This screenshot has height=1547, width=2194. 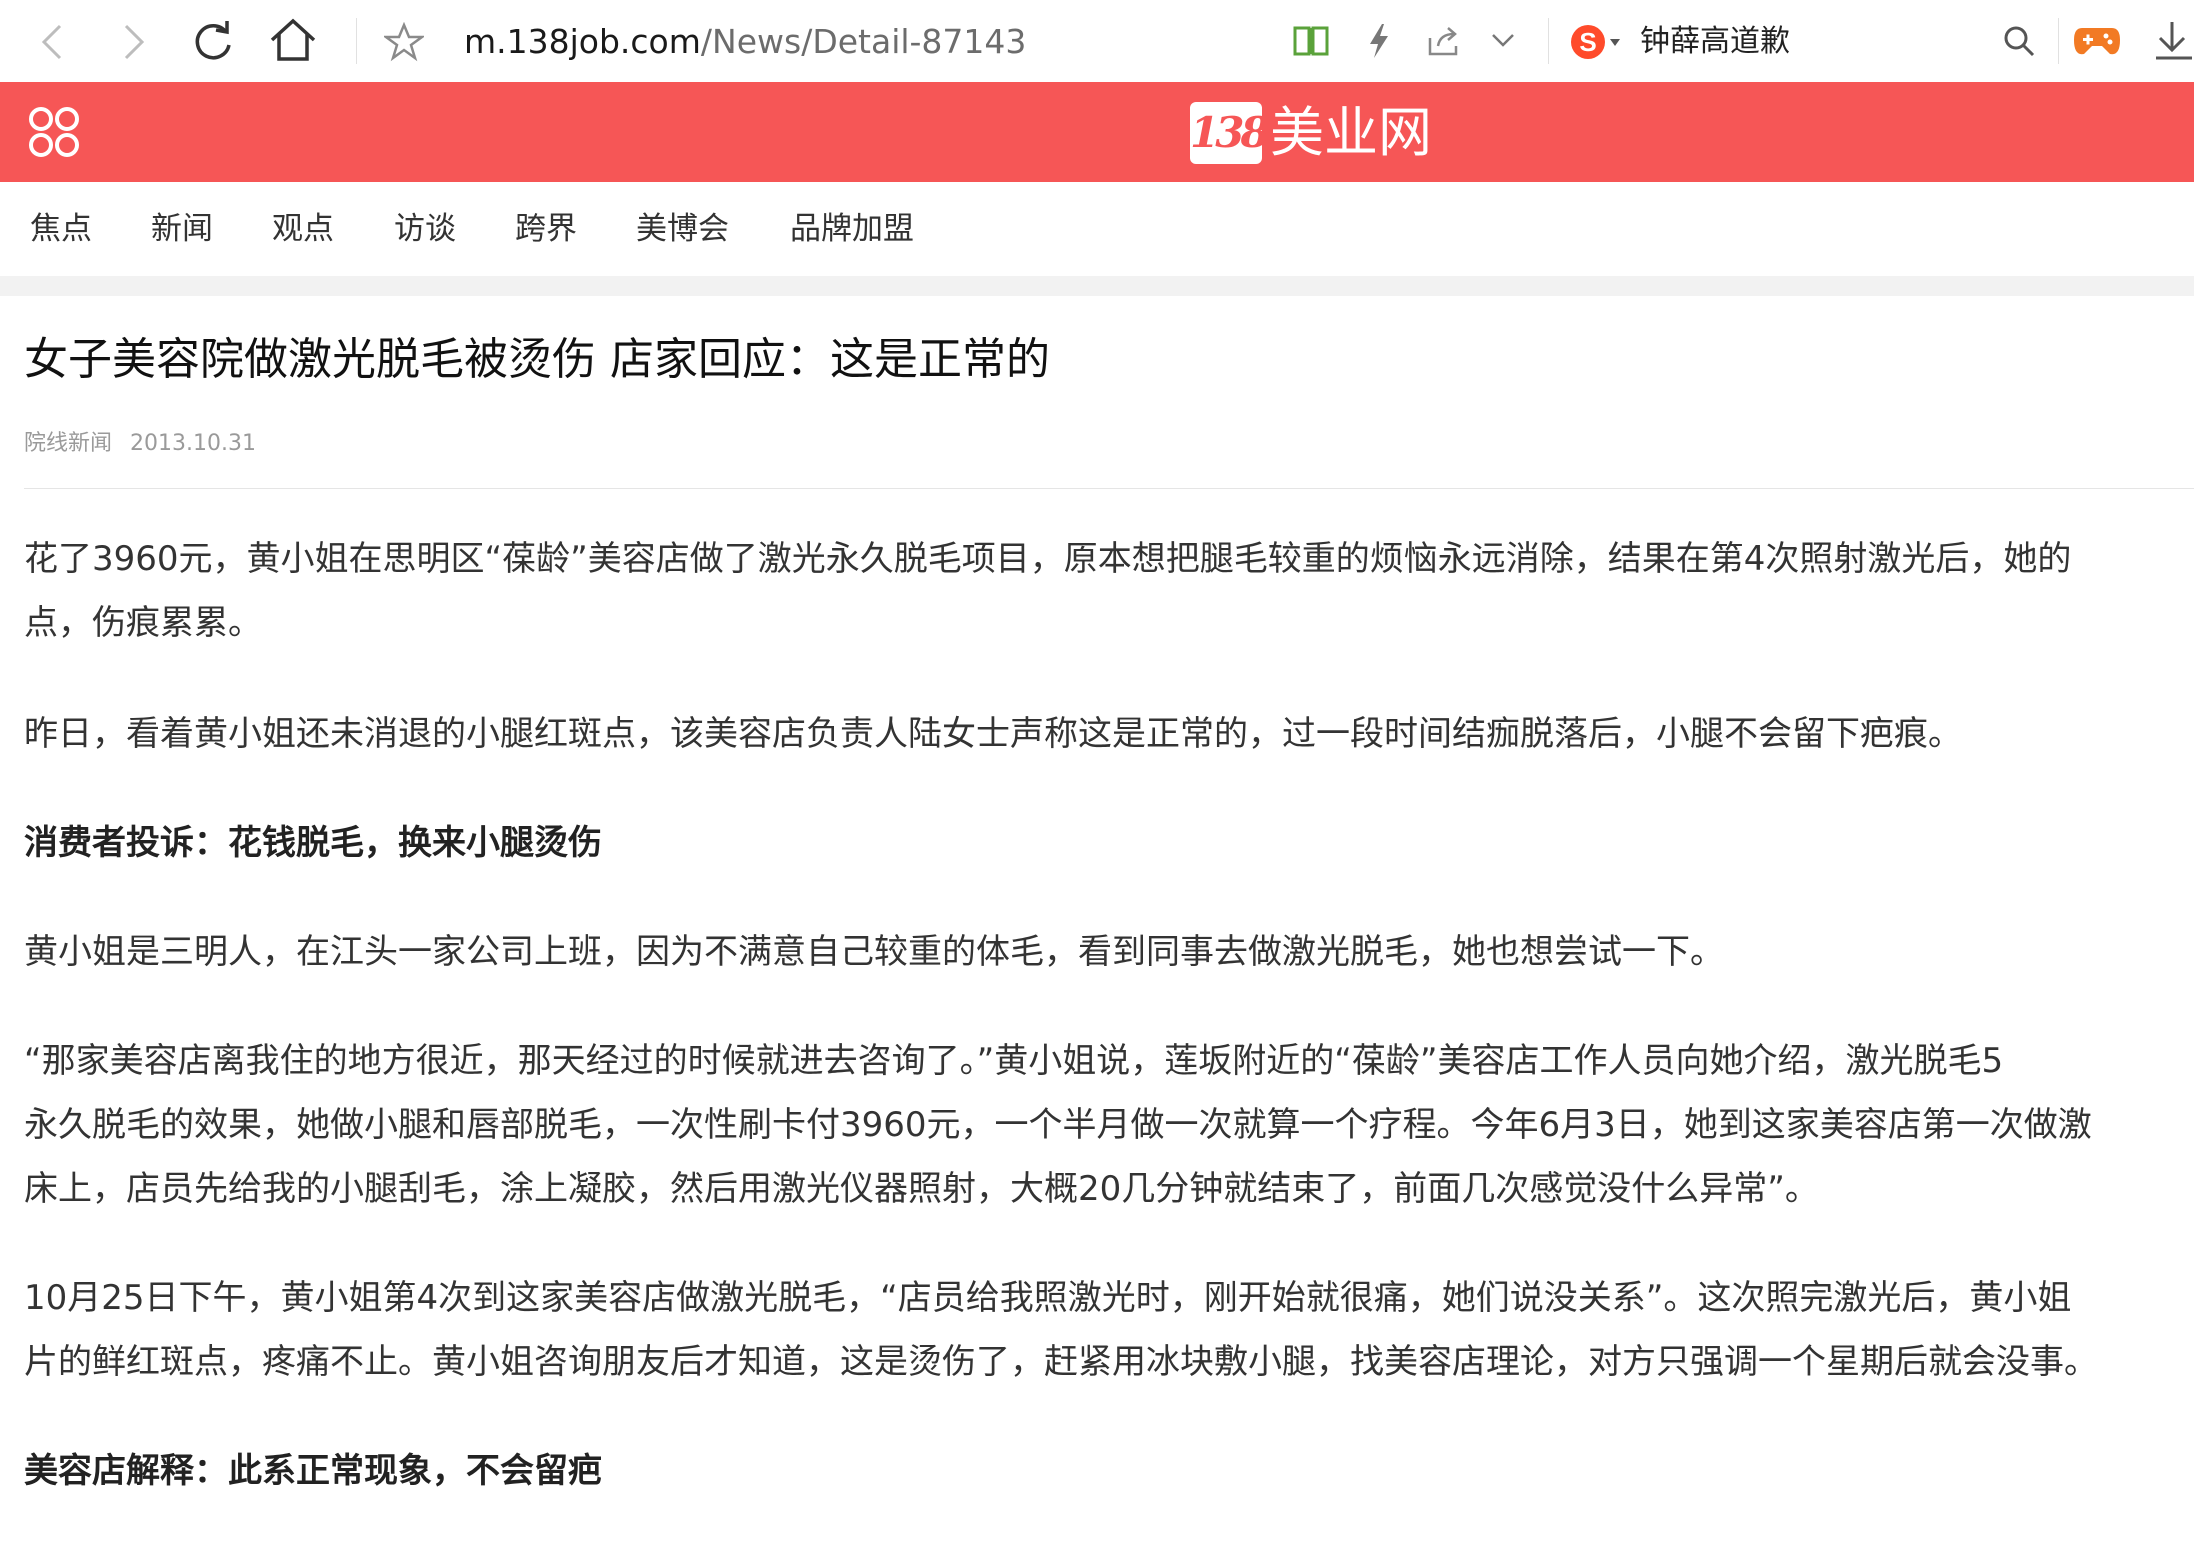 I want to click on game-icon, so click(x=2097, y=41).